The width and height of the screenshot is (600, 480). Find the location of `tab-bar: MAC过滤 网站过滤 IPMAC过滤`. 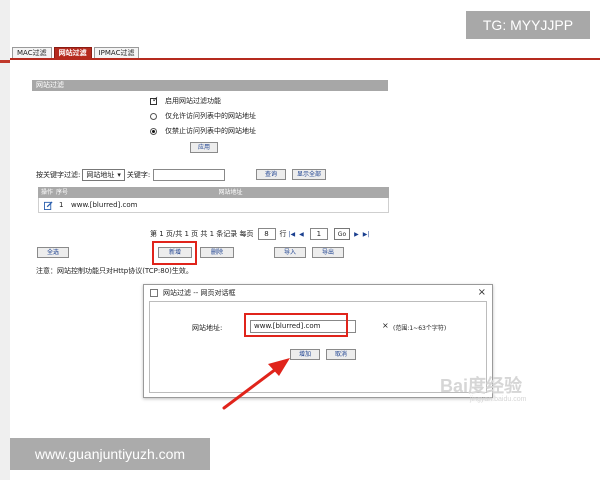

tab-bar: MAC过滤 网站过滤 IPMAC过滤 is located at coordinates (76, 52).